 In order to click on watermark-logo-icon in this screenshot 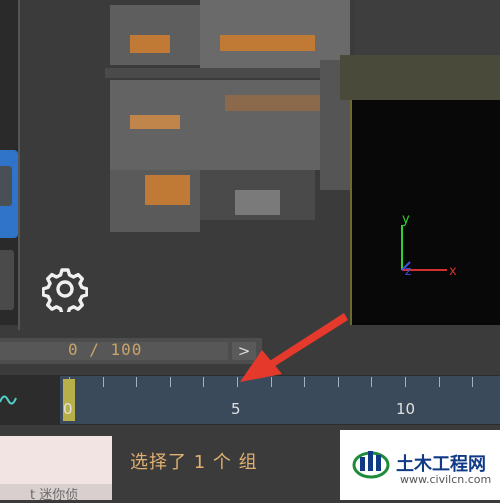, I will do `click(371, 465)`.